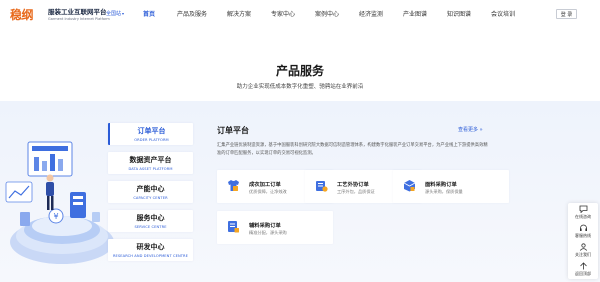 The width and height of the screenshot is (600, 282). I want to click on nav-item-industry-map: 产业图谱, so click(415, 13).